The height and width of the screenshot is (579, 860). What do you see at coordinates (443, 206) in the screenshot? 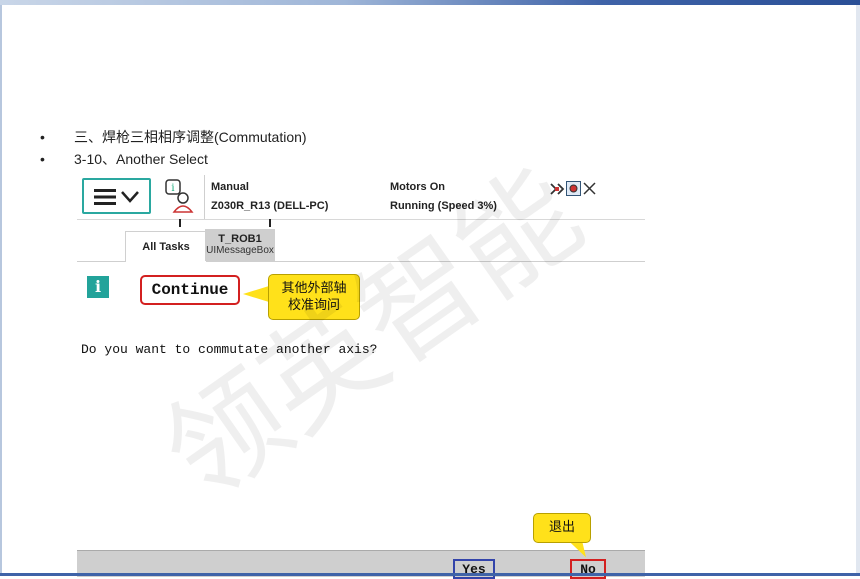
I see `run-state: Running (Speed 3%)` at bounding box center [443, 206].